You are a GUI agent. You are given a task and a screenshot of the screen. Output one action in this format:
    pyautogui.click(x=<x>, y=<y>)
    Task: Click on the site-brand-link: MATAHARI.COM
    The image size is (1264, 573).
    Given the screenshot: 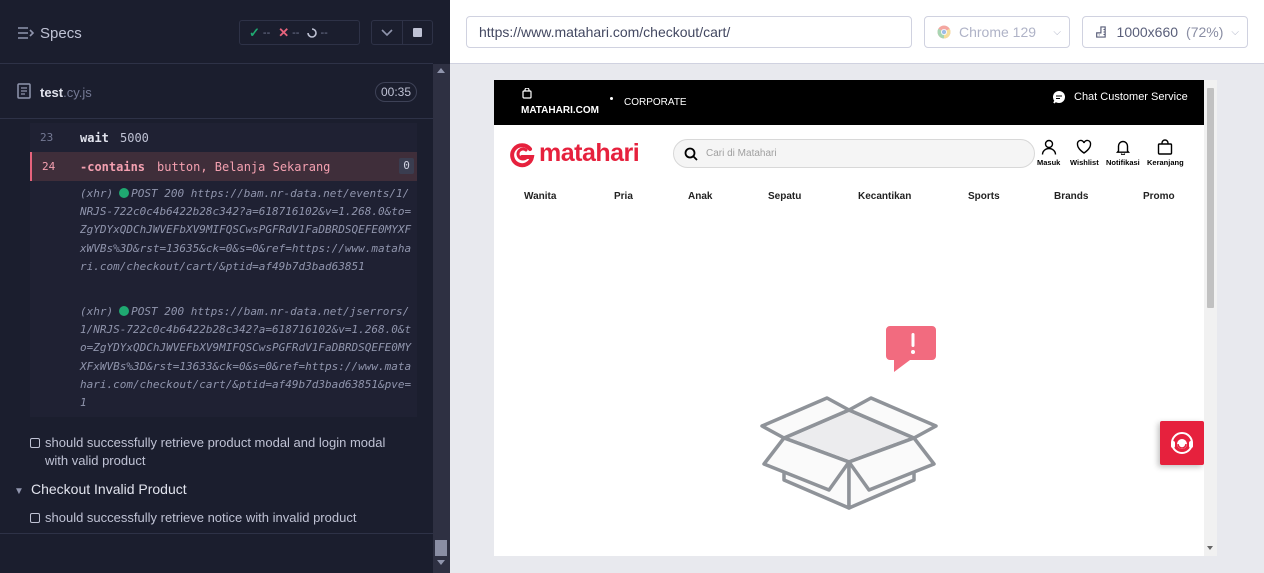 What is the action you would take?
    pyautogui.click(x=560, y=110)
    